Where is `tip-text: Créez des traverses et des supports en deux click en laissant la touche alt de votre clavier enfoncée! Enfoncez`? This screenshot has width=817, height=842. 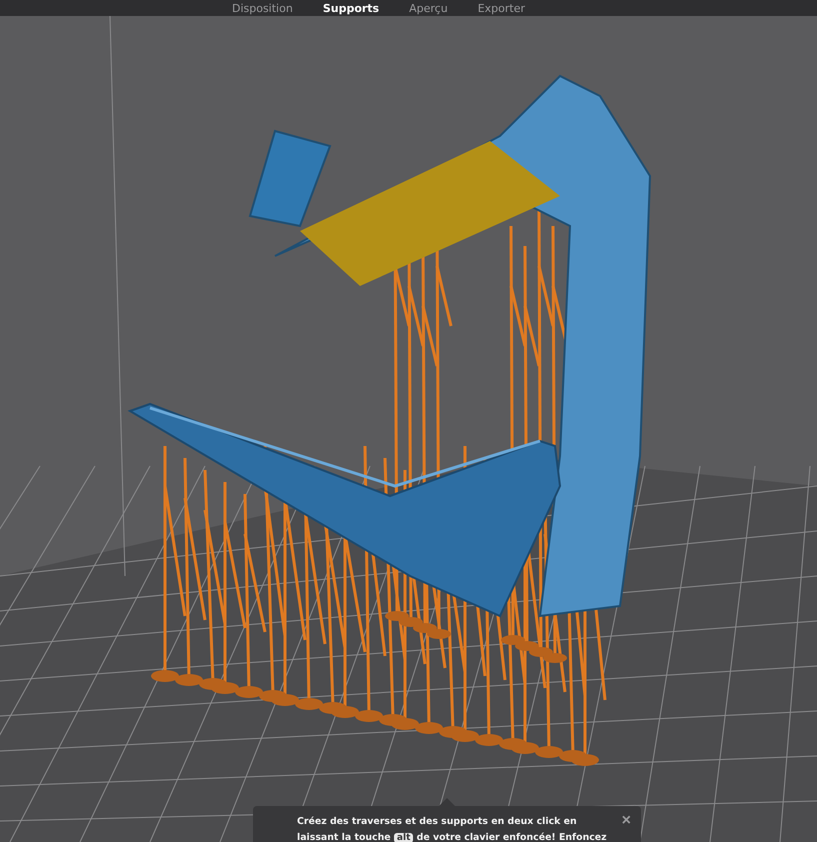 tip-text: Créez des traverses et des supports en deux click en laissant la touche alt de votre clavier enfoncée! Enfoncez is located at coordinates (452, 828).